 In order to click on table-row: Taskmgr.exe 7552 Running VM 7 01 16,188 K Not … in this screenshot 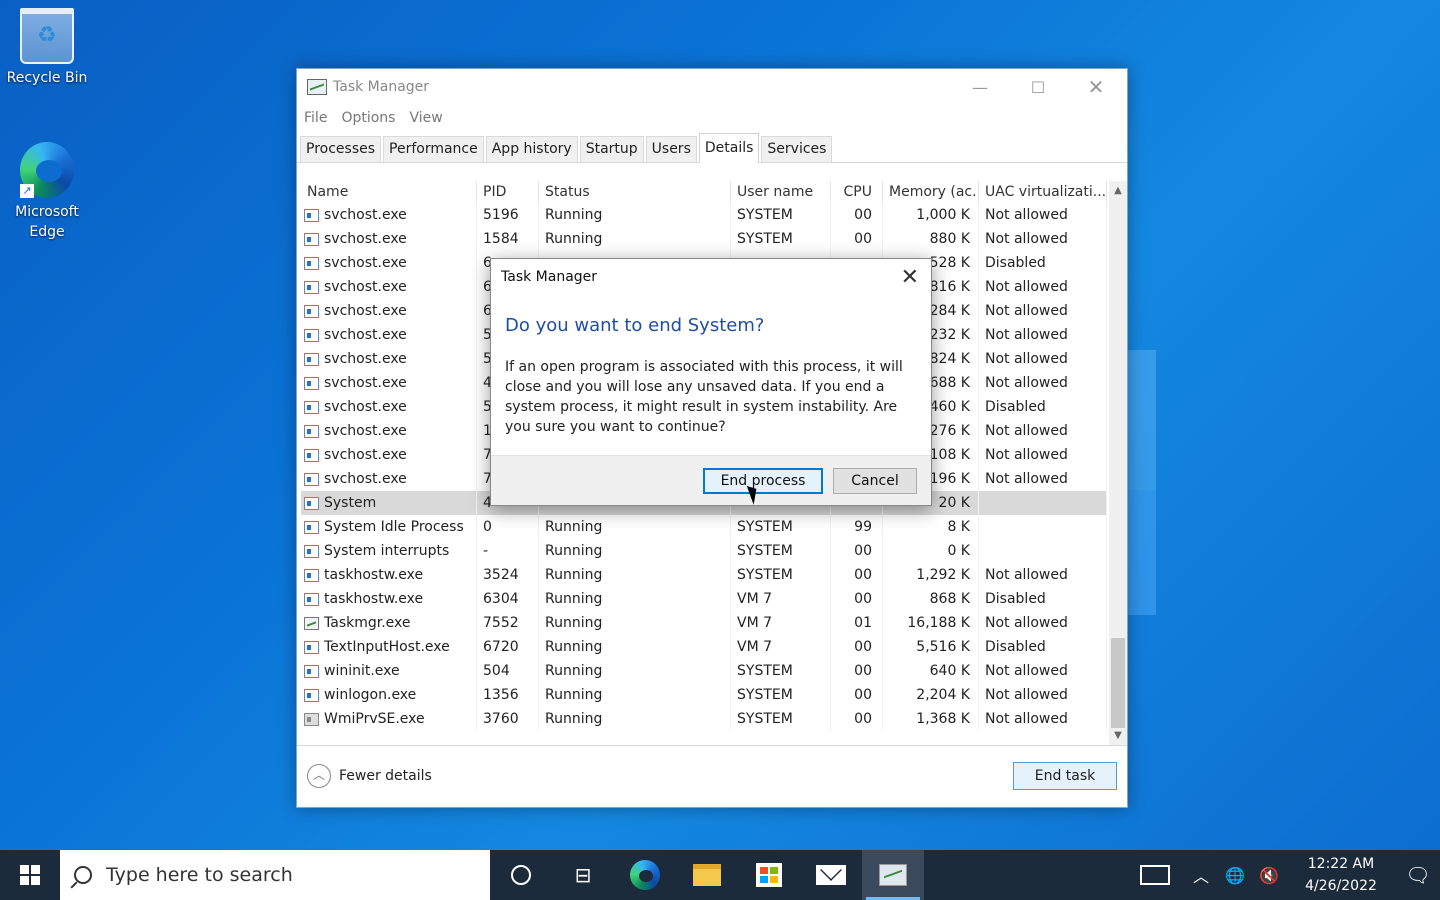, I will do `click(704, 623)`.